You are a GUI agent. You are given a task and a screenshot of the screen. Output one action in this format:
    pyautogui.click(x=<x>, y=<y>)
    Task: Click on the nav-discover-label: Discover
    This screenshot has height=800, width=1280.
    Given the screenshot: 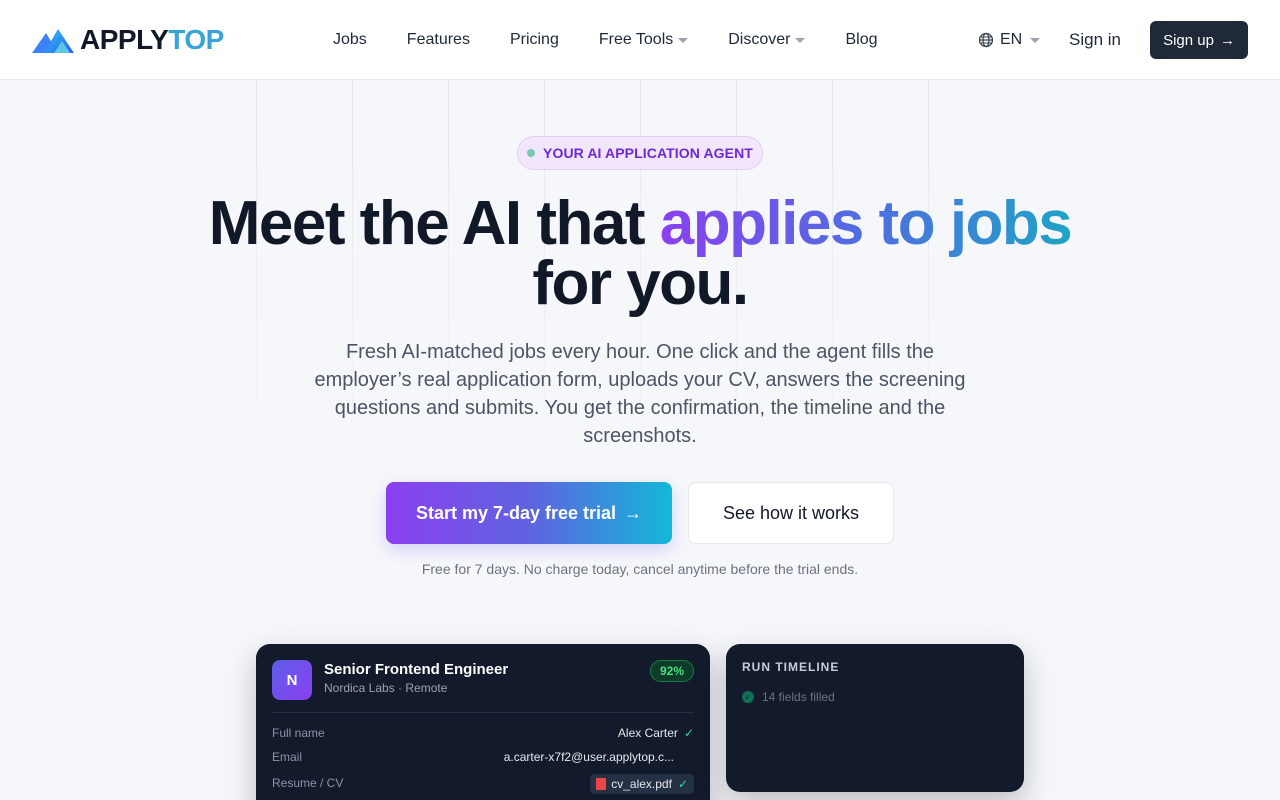 What is the action you would take?
    pyautogui.click(x=759, y=39)
    